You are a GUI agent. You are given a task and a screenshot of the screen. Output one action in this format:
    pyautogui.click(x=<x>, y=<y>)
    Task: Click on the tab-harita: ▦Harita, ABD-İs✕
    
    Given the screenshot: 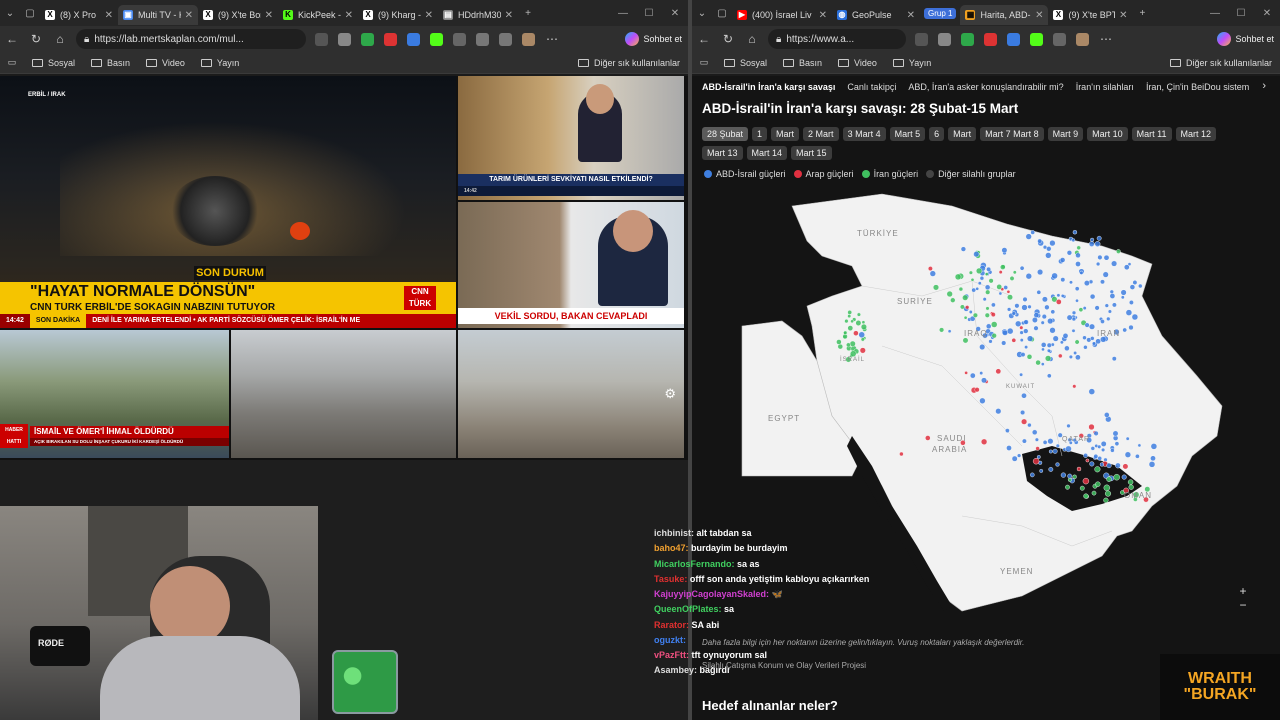 What is the action you would take?
    pyautogui.click(x=1004, y=15)
    